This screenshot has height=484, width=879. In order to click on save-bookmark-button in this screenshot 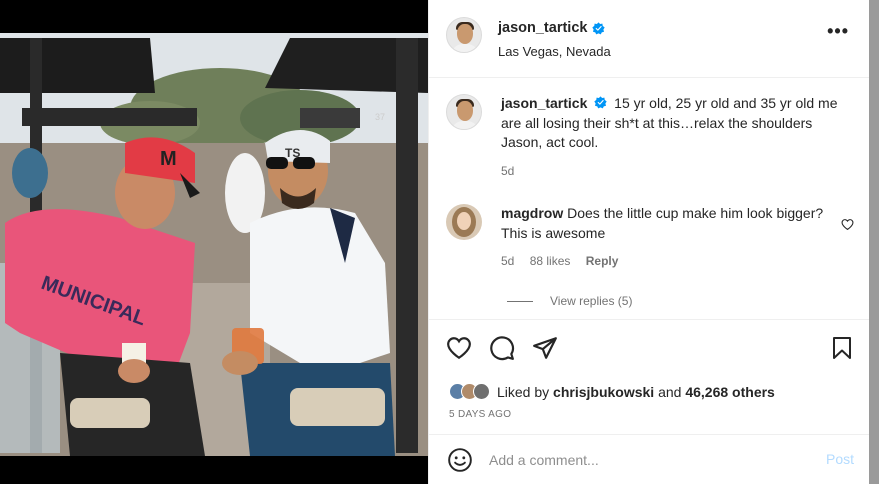, I will do `click(842, 348)`.